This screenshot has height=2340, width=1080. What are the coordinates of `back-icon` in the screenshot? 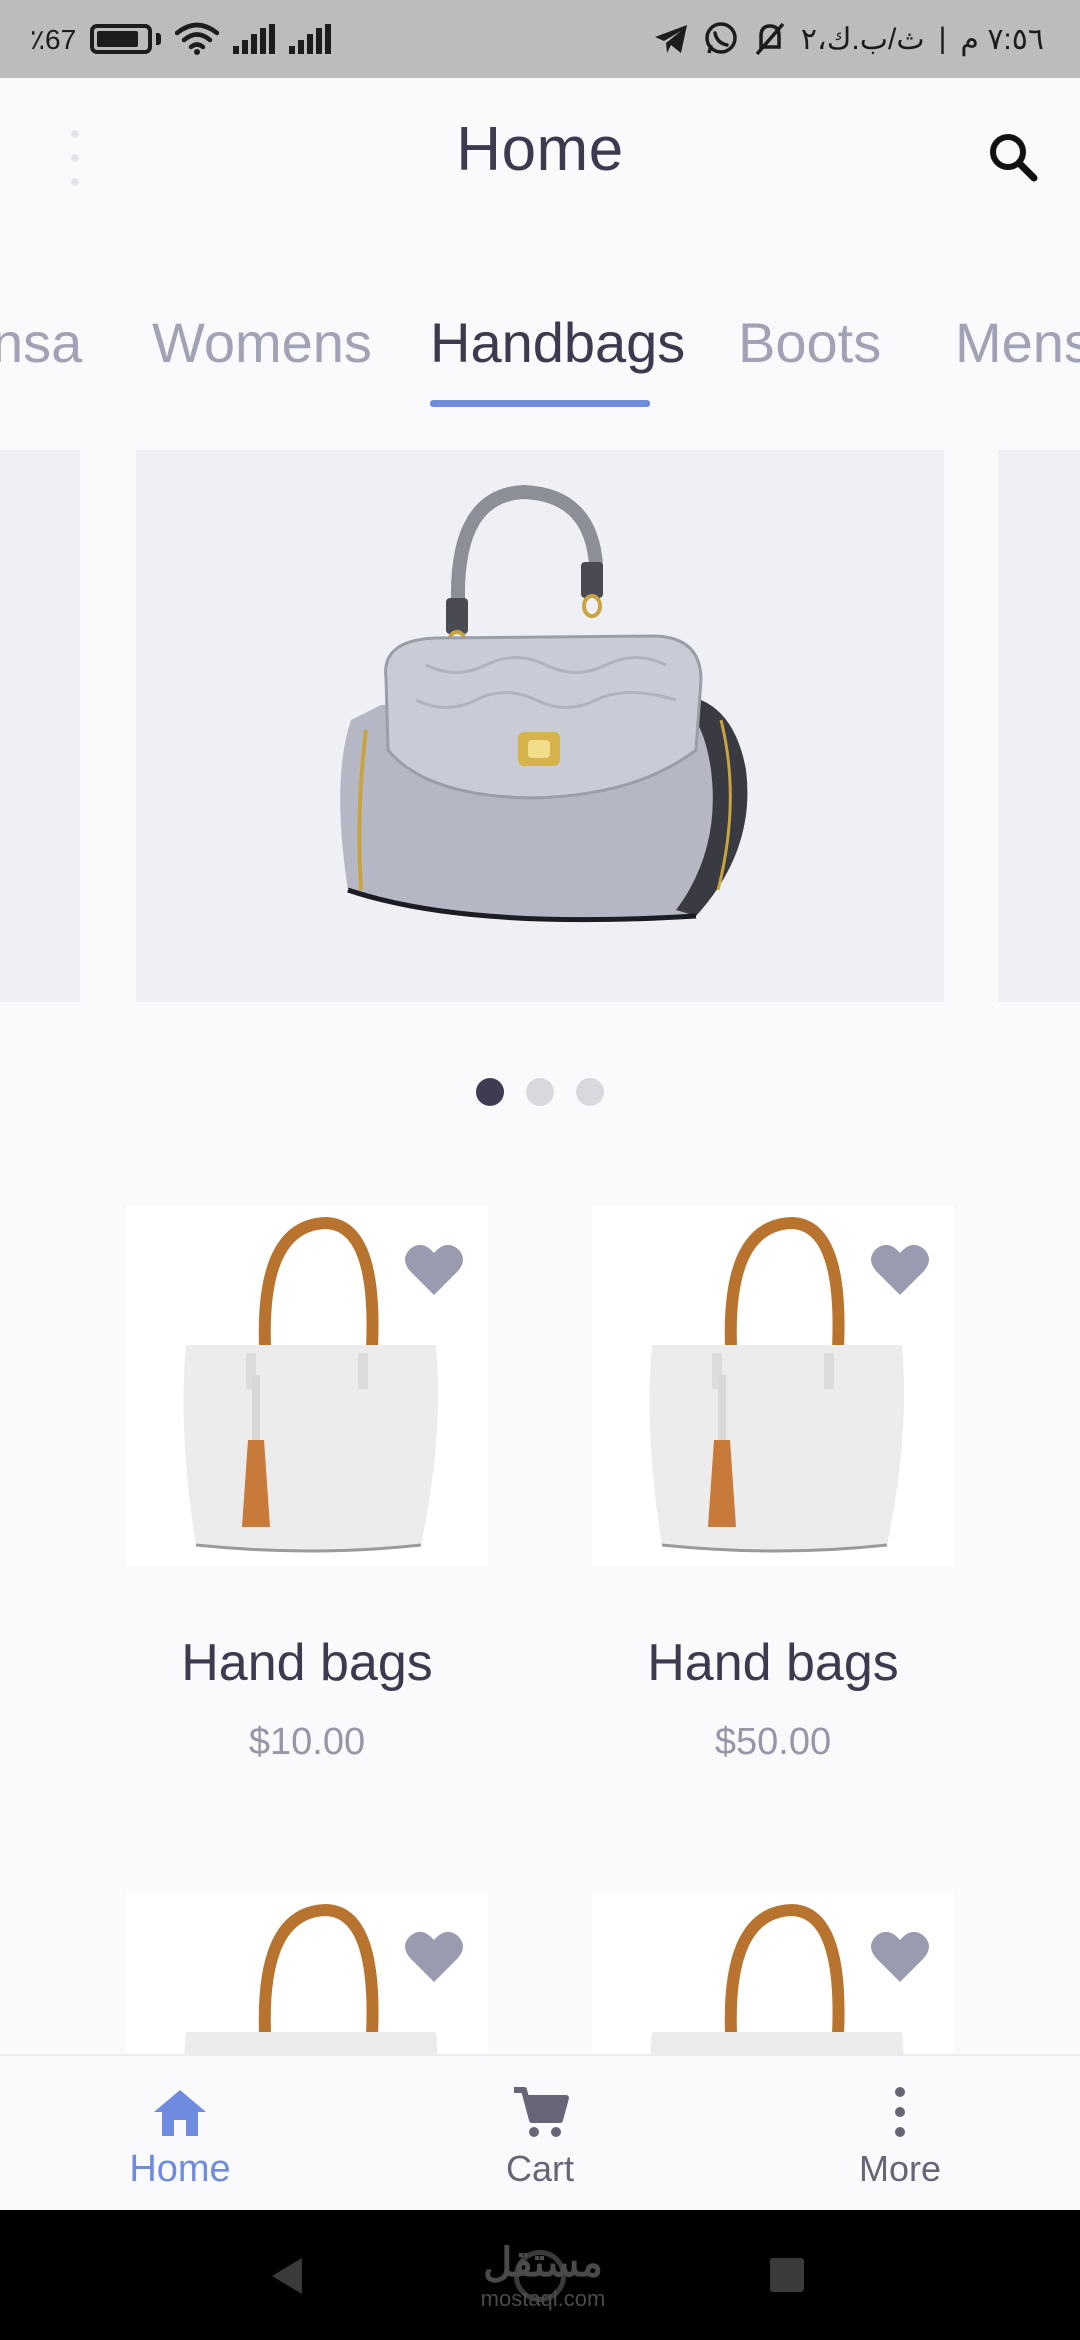 It's located at (287, 2276).